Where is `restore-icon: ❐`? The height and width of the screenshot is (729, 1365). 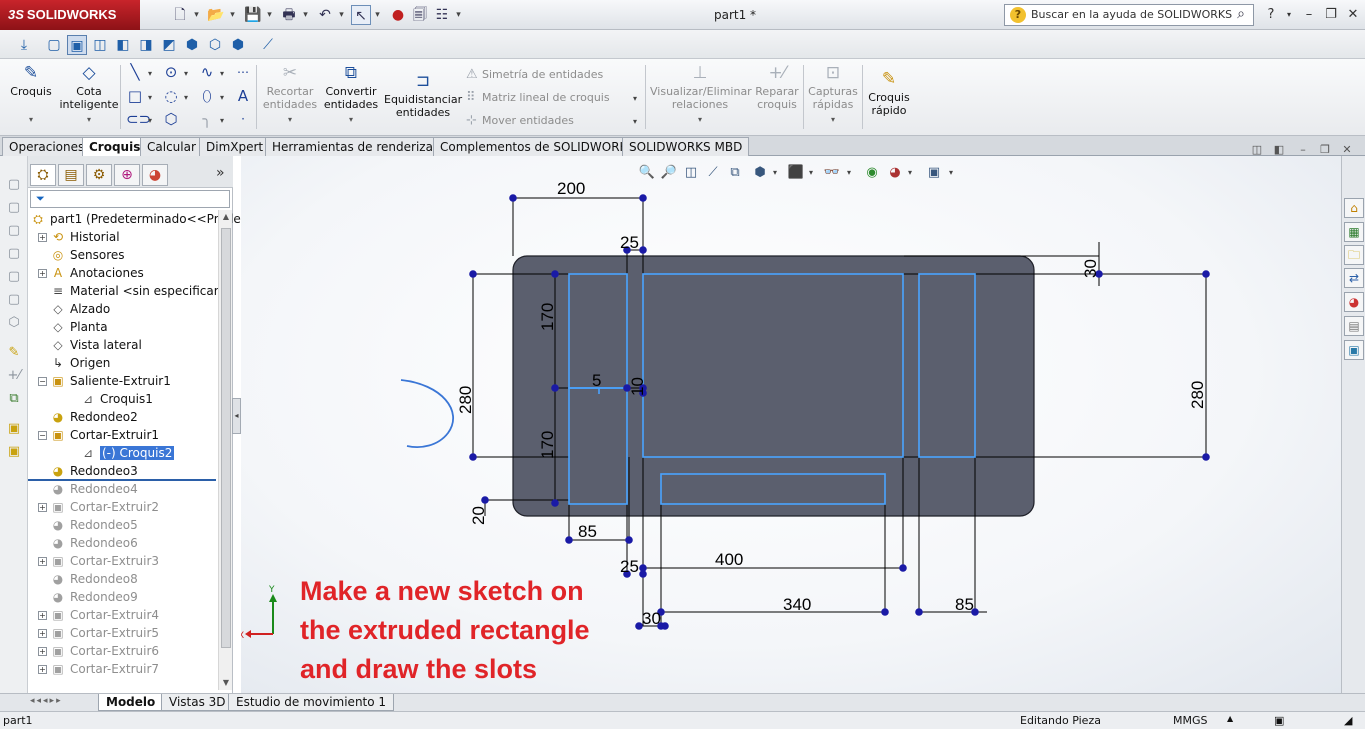 restore-icon: ❐ is located at coordinates (1331, 15).